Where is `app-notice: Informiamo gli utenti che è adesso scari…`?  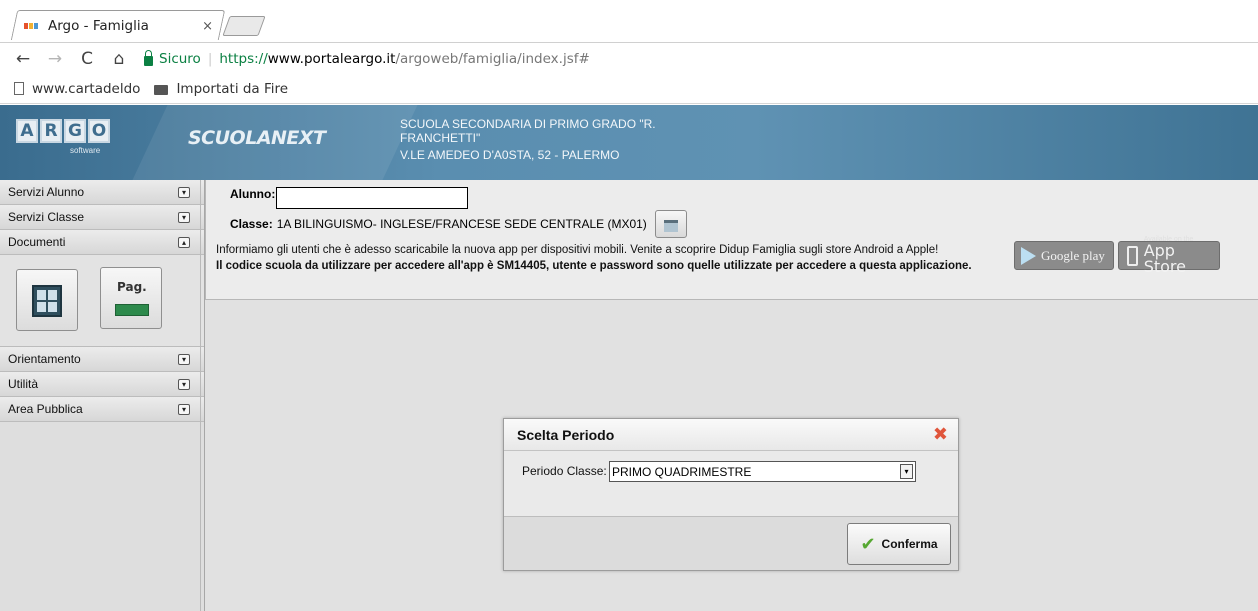 app-notice: Informiamo gli utenti che è adesso scari… is located at coordinates (594, 258).